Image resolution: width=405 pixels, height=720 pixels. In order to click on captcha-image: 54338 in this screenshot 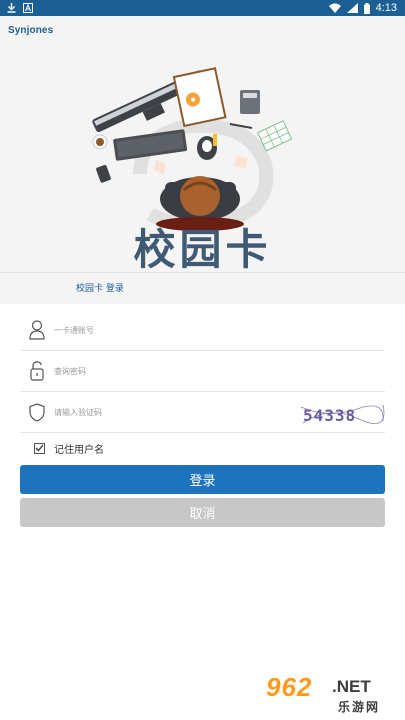, I will do `click(342, 414)`.